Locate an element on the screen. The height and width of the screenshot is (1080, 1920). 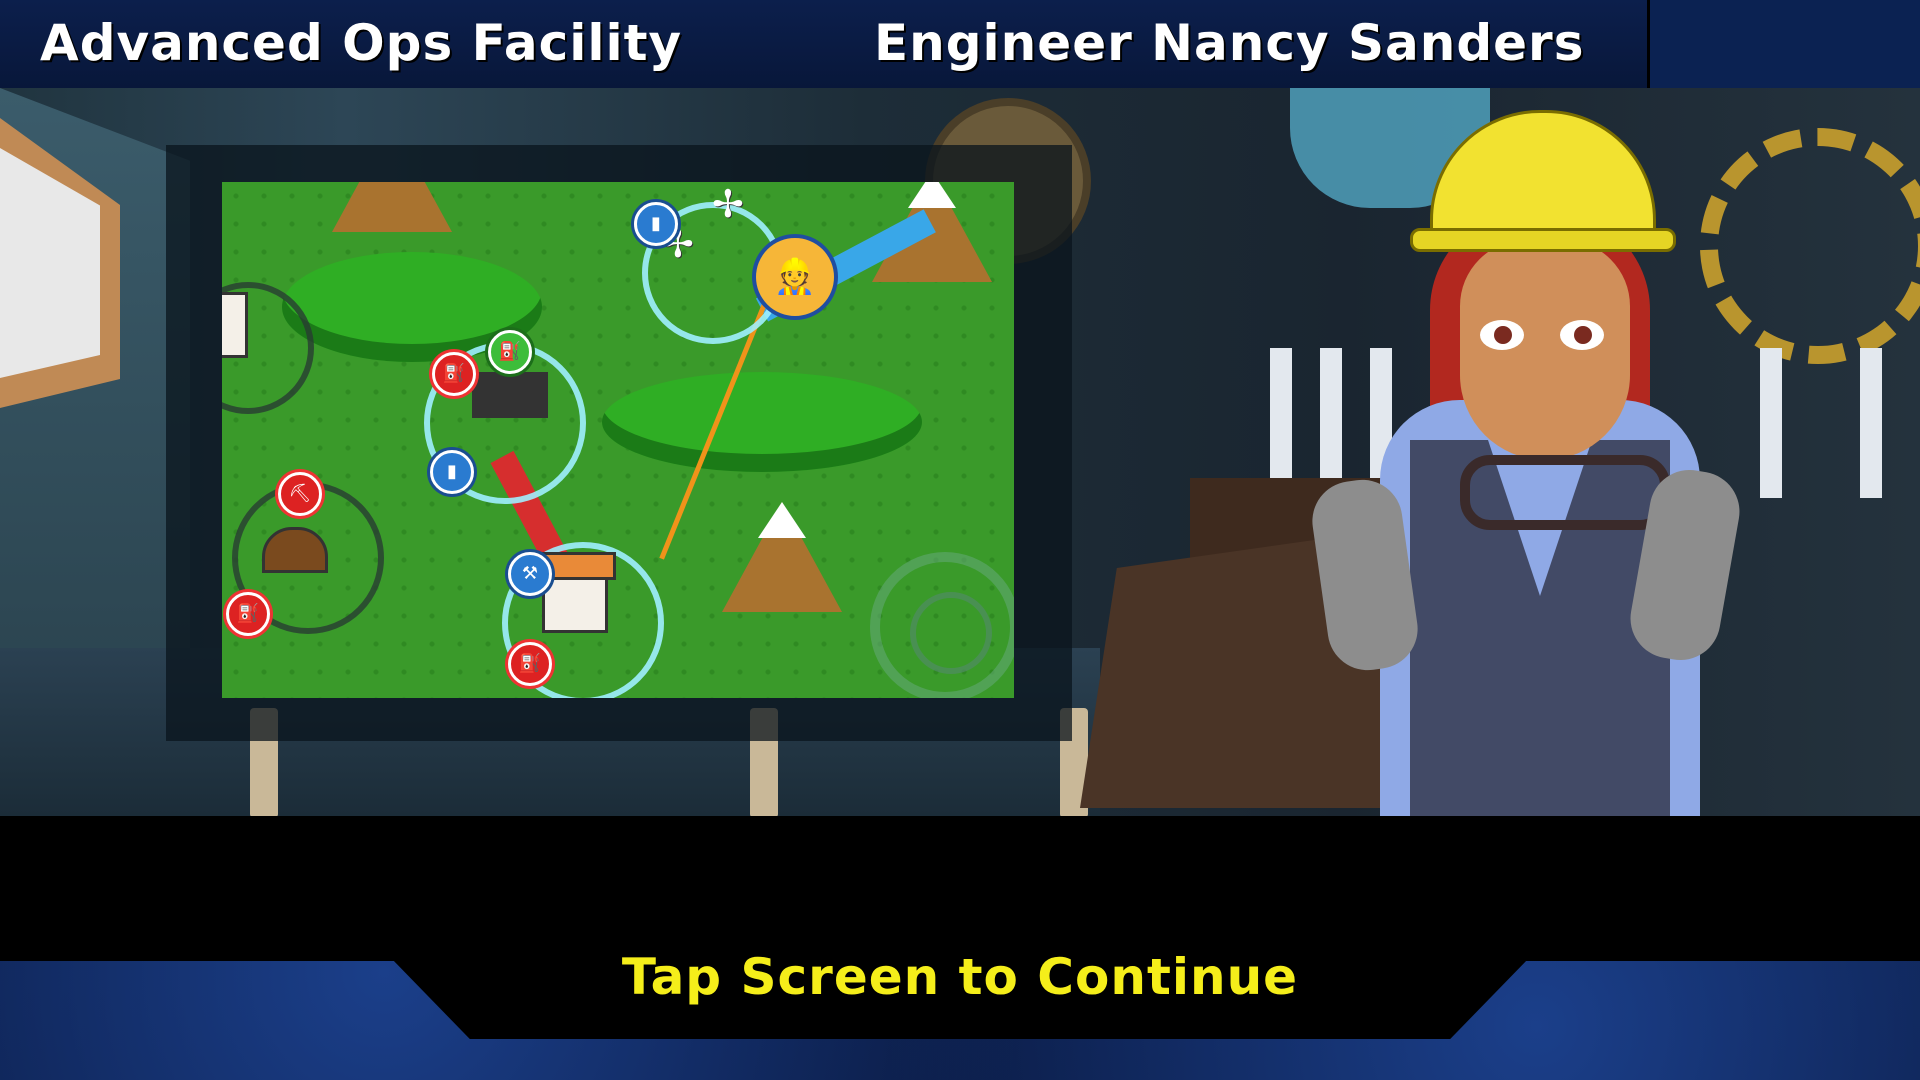
hill is located at coordinates (762, 422).